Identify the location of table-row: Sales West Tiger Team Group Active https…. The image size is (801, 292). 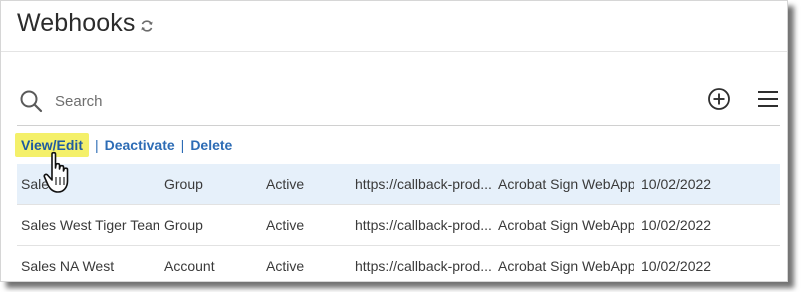
(398, 225).